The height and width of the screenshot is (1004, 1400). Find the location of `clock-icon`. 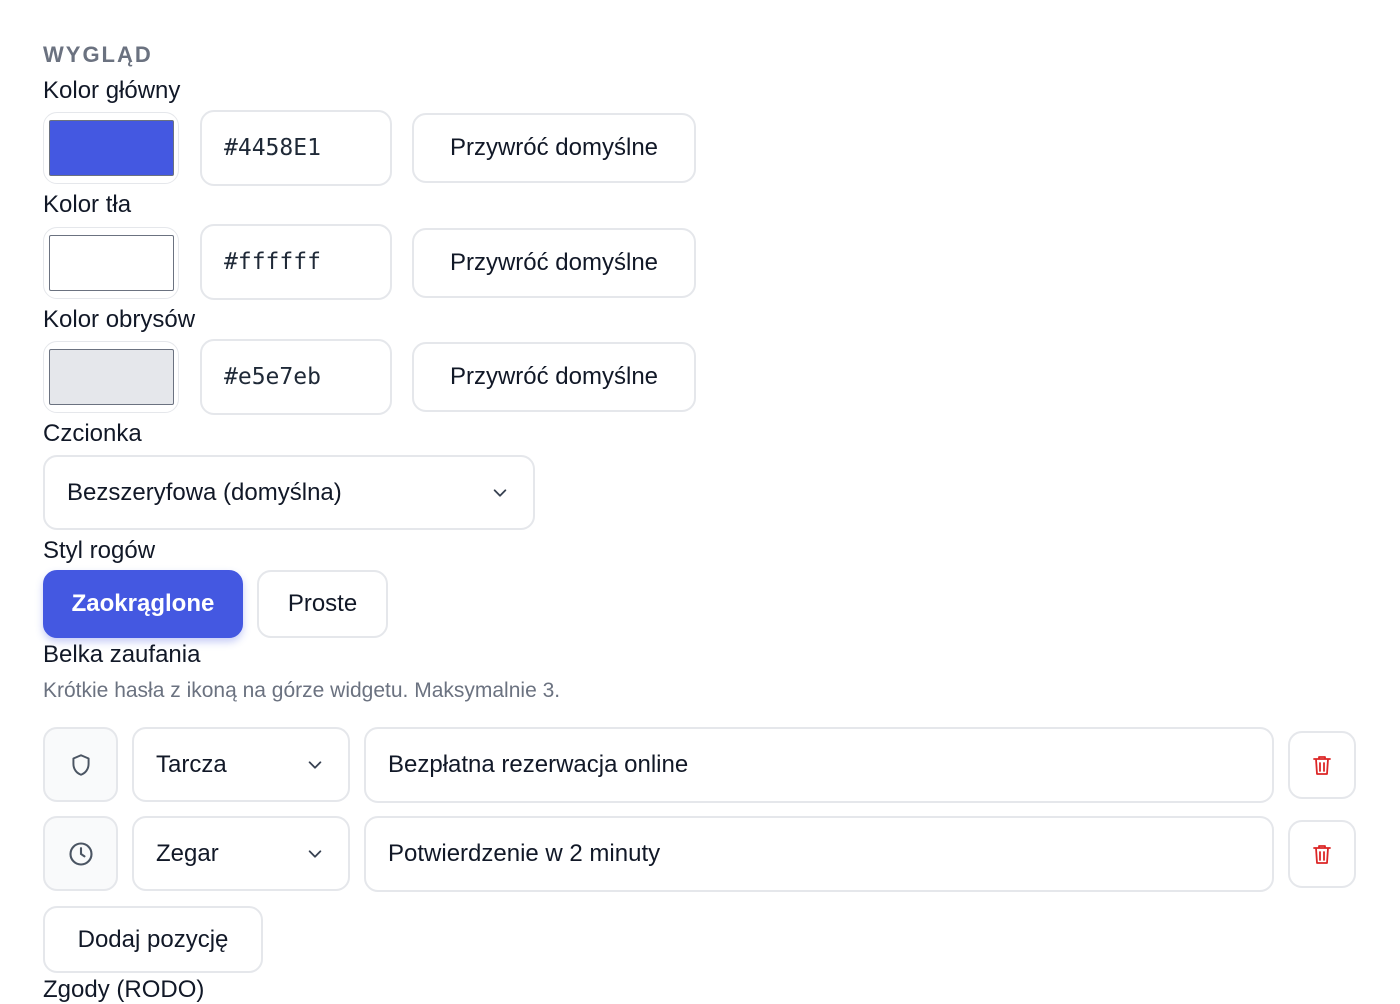

clock-icon is located at coordinates (80, 853).